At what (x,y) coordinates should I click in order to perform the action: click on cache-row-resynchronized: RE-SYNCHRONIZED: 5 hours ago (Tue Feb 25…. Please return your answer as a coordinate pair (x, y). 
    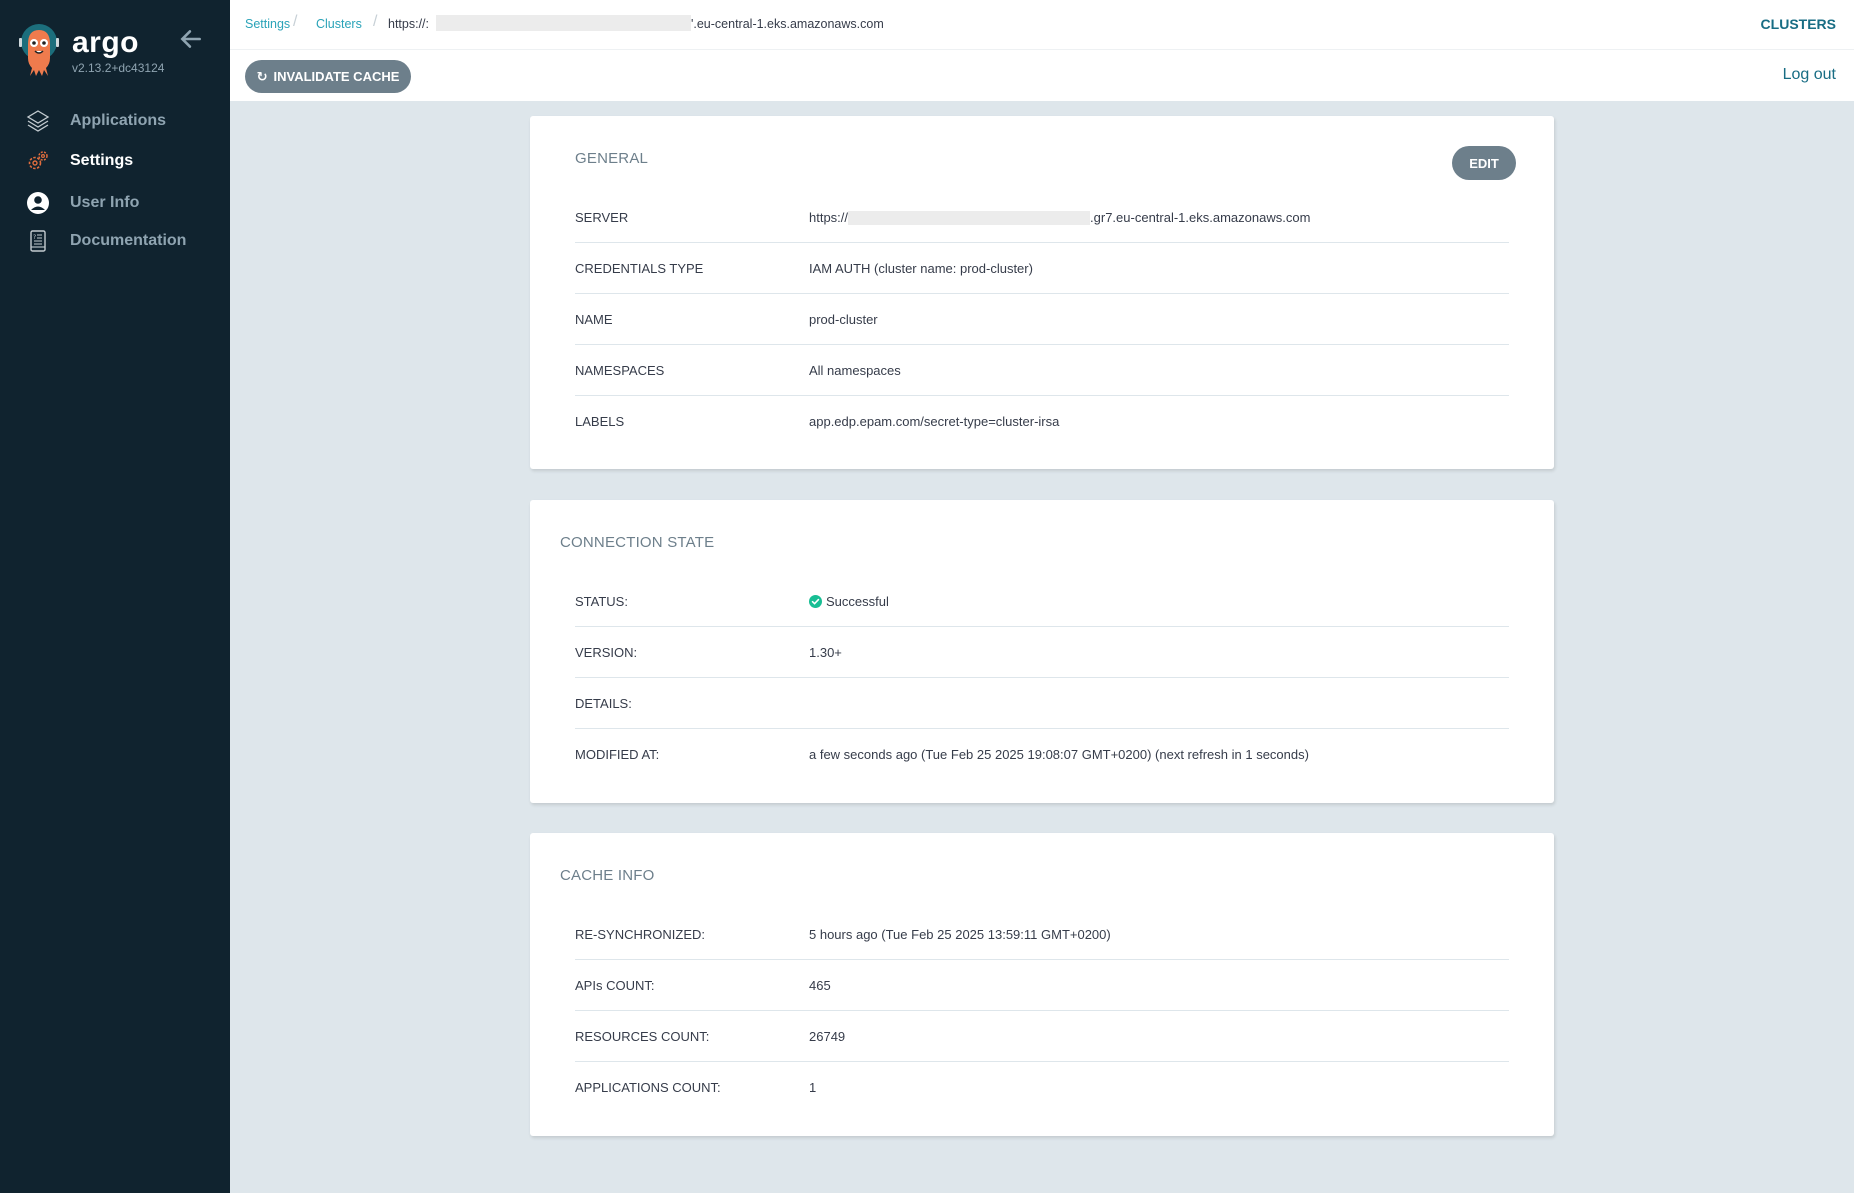
    Looking at the image, I should click on (1042, 934).